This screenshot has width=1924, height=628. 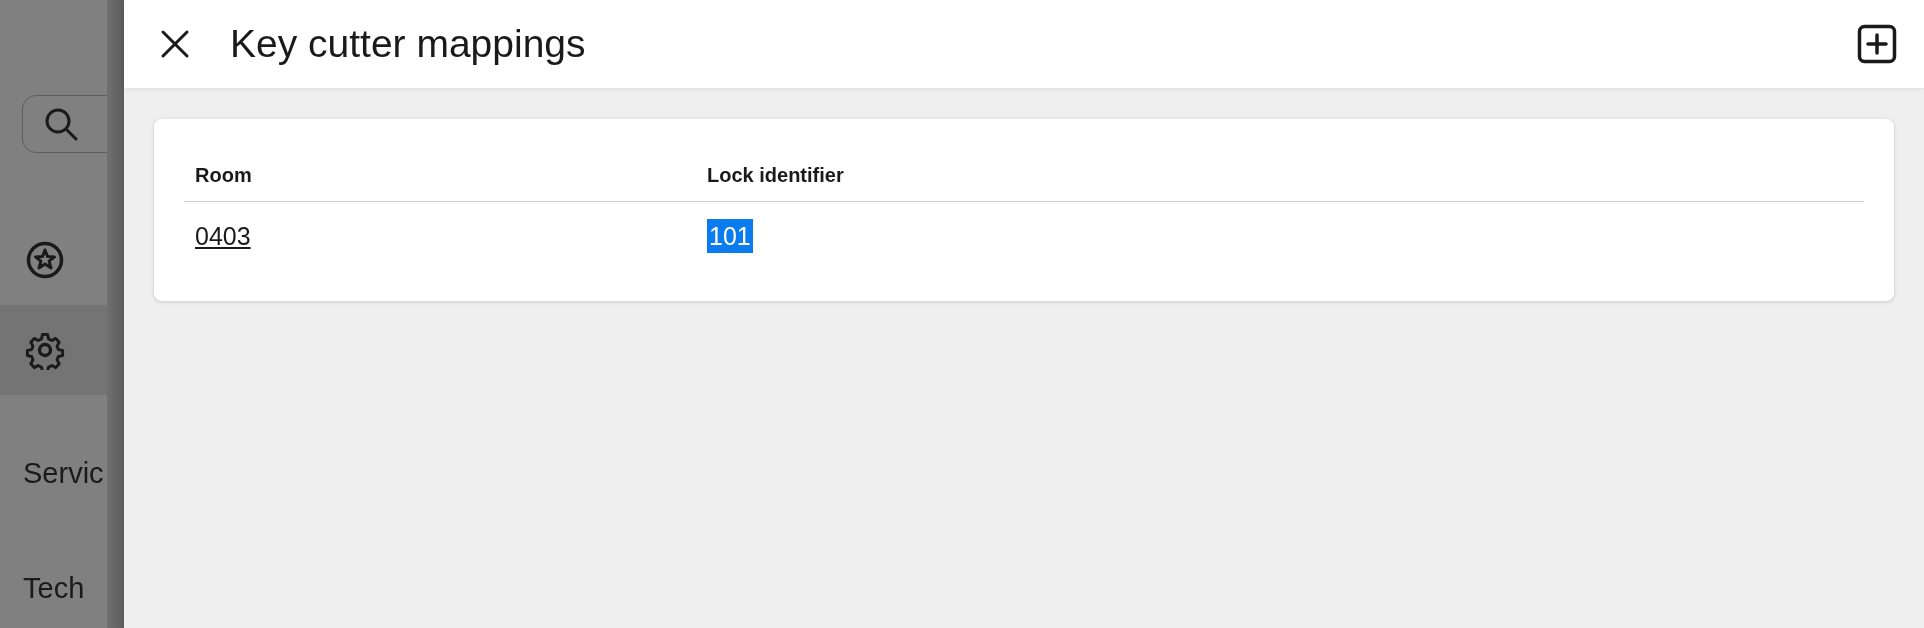 I want to click on nav-label: Tech, so click(x=54, y=588).